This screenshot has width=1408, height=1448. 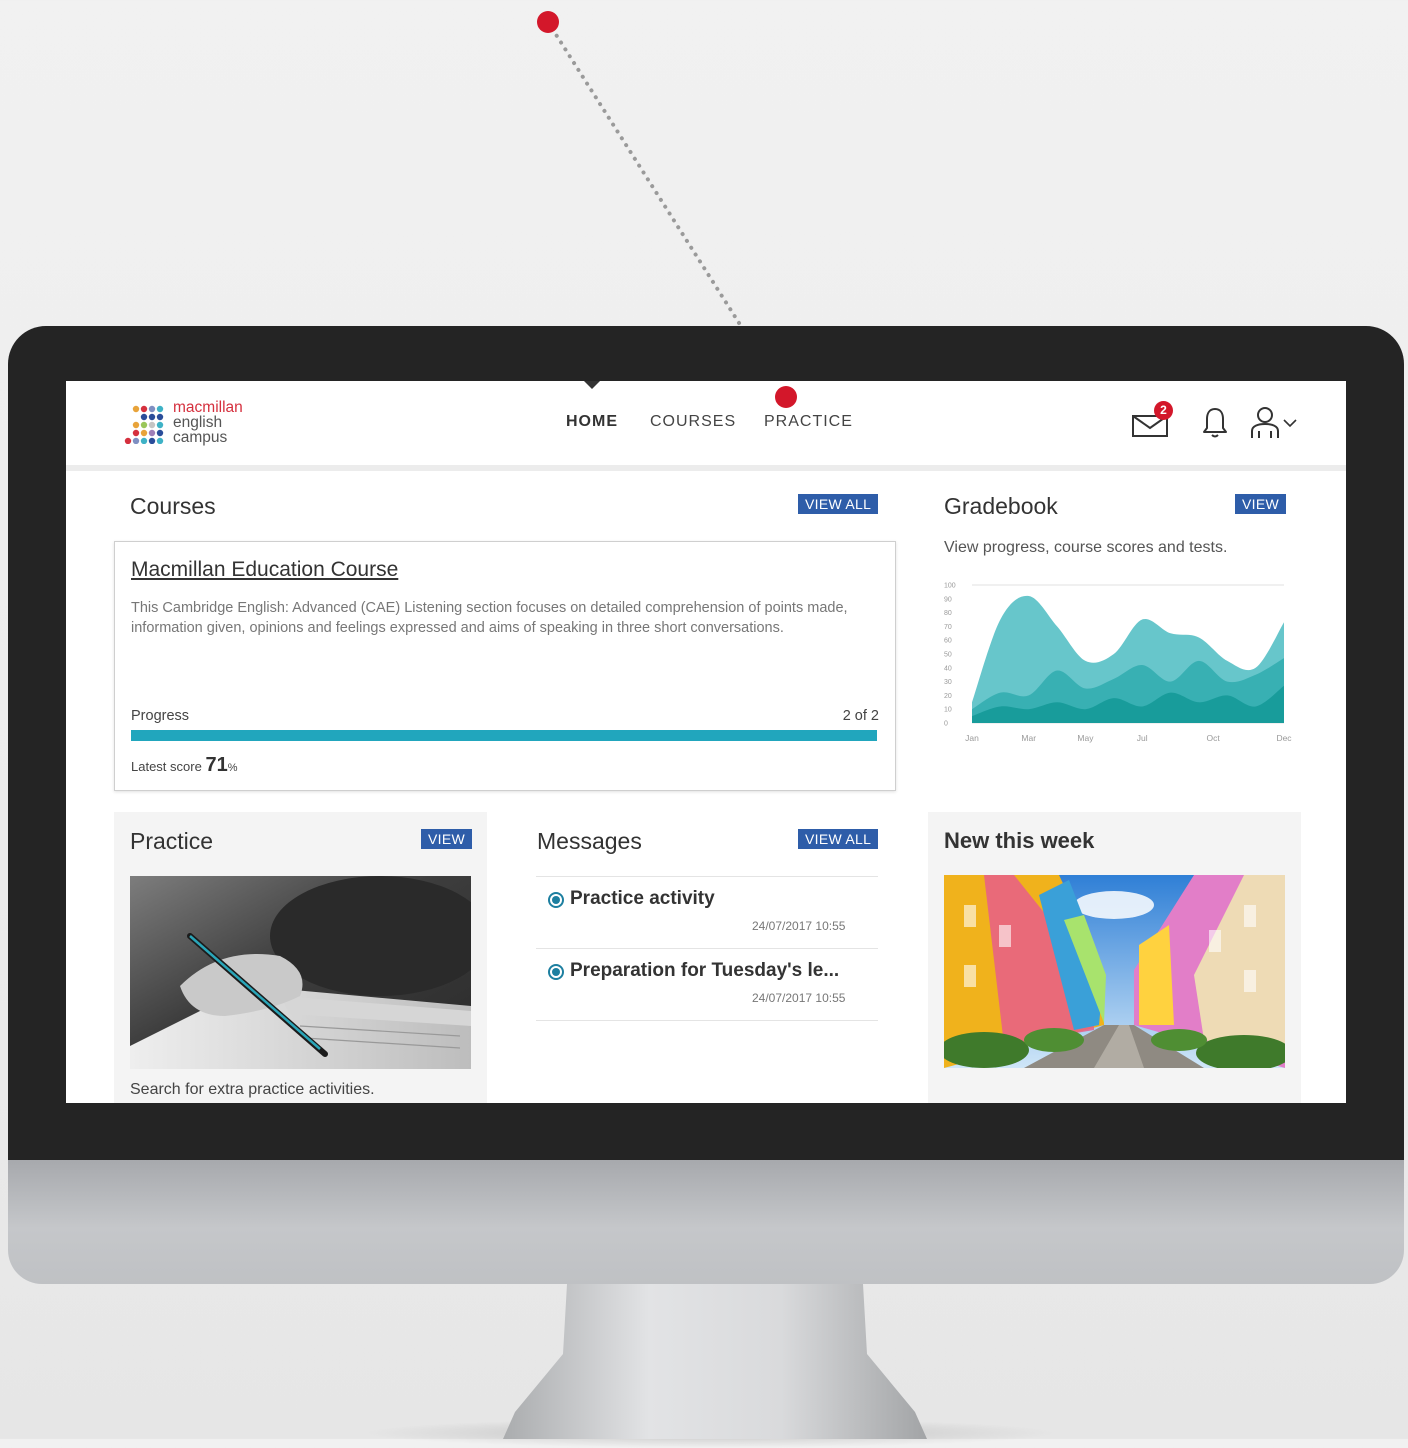 I want to click on latest-score-unit: %, so click(x=232, y=768).